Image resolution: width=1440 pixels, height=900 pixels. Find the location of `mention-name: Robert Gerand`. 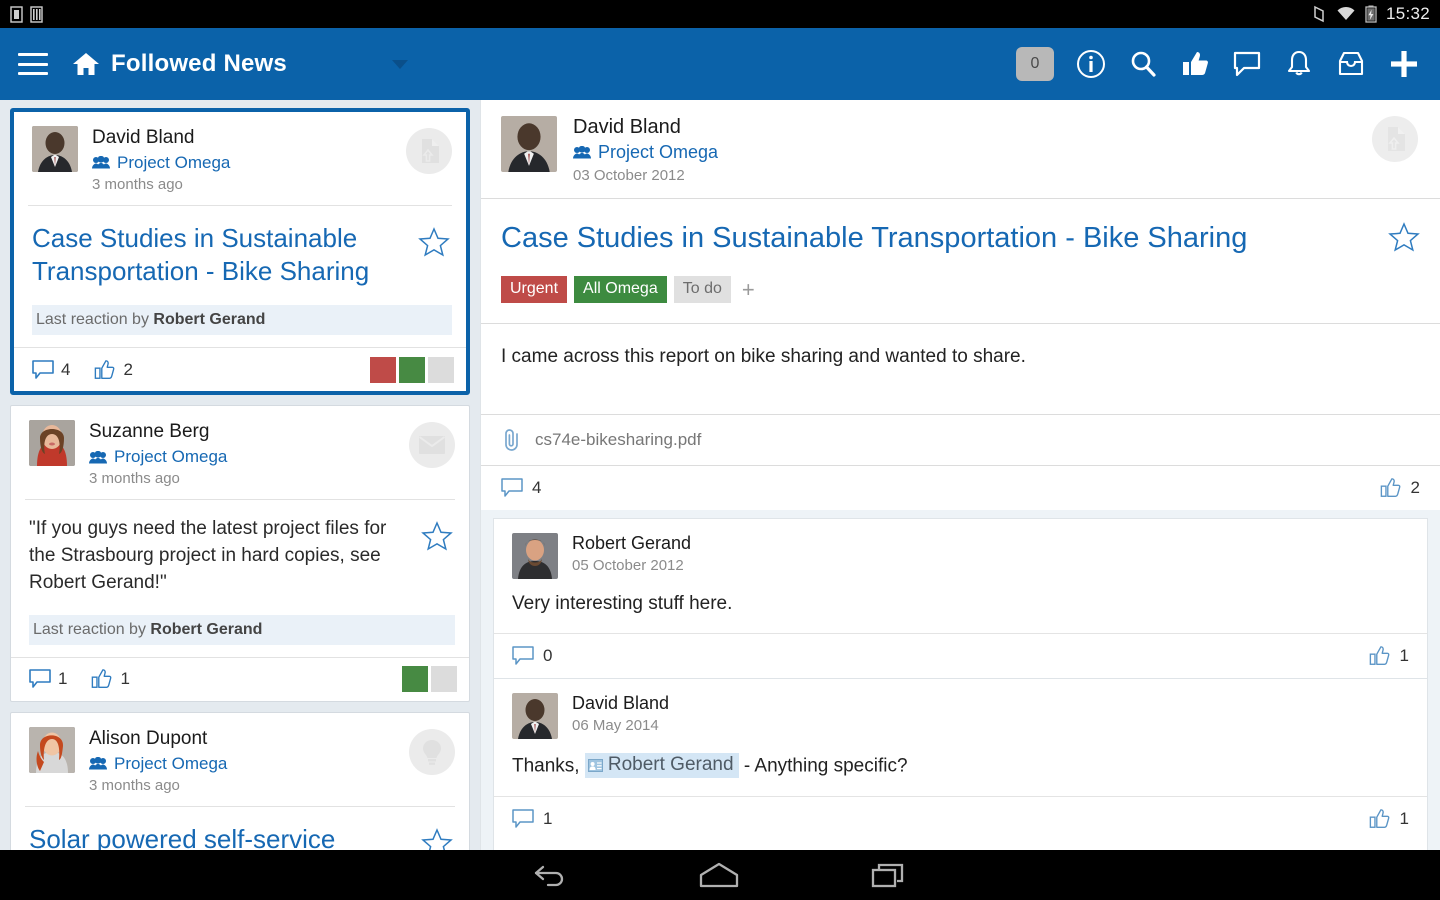

mention-name: Robert Gerand is located at coordinates (670, 764).